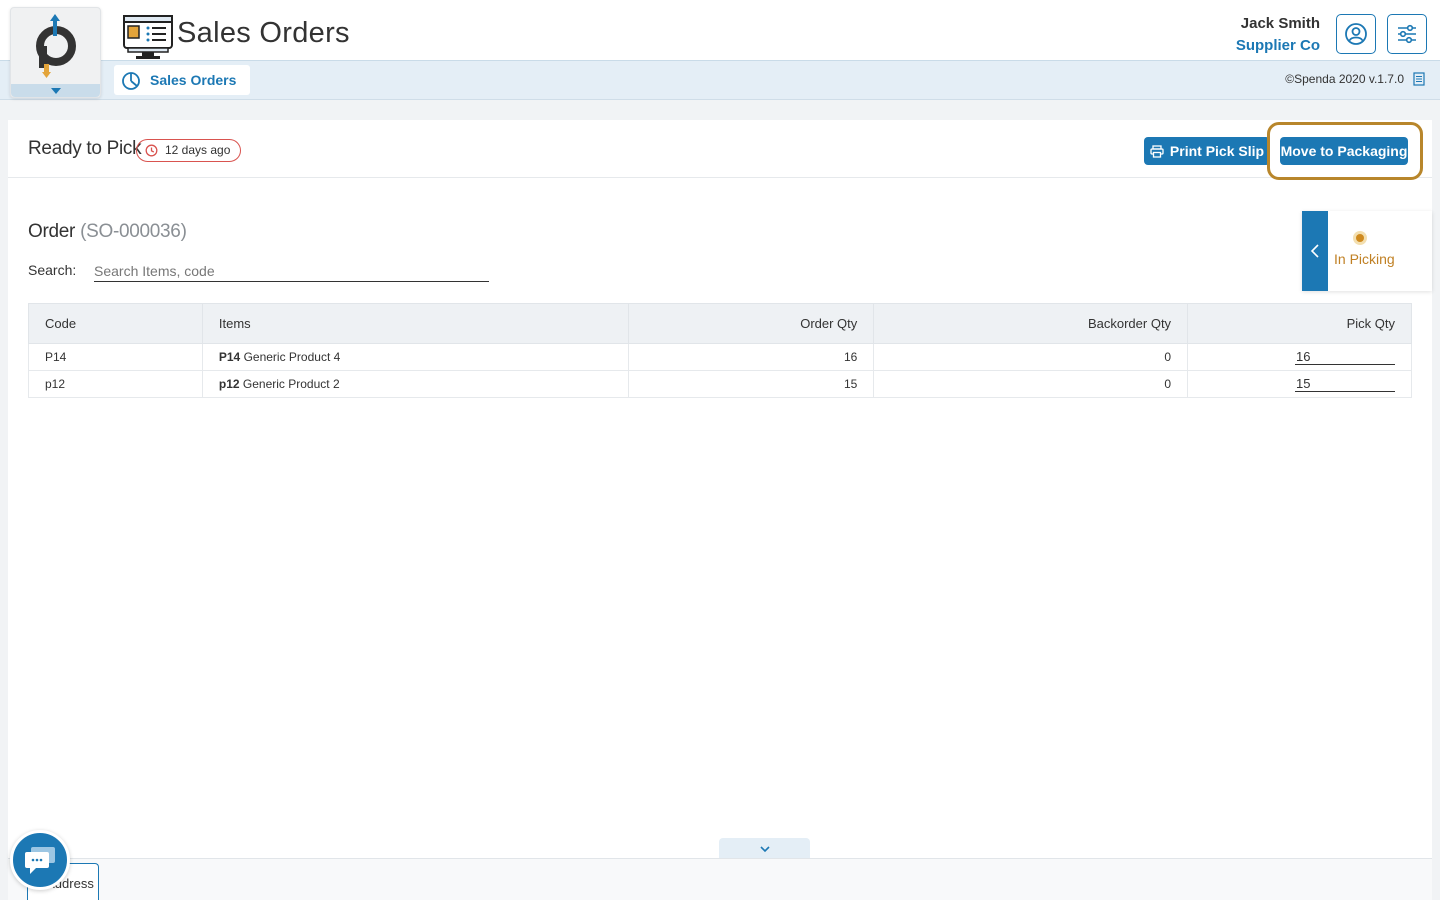 This screenshot has height=900, width=1440. Describe the element at coordinates (56, 46) in the screenshot. I see `spenda-logo-icon` at that location.